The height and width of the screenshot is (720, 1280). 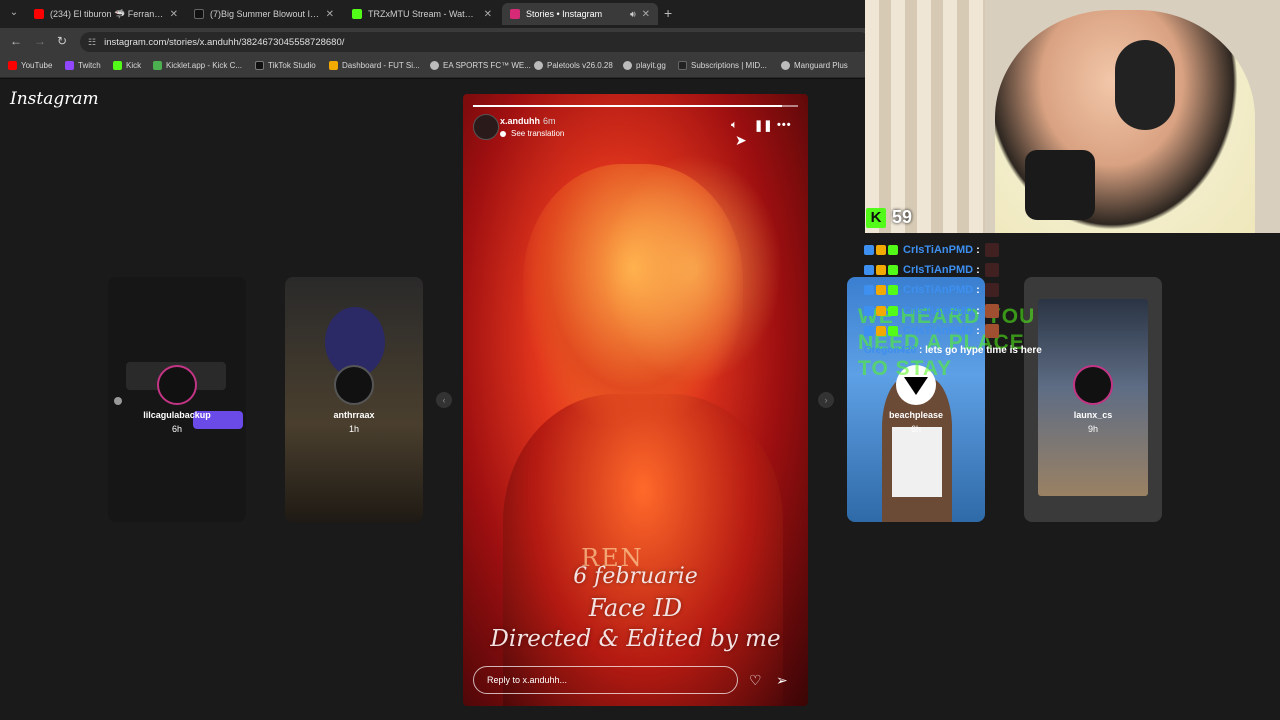 What do you see at coordinates (14, 13) in the screenshot?
I see `tab-search-icon: ⌄` at bounding box center [14, 13].